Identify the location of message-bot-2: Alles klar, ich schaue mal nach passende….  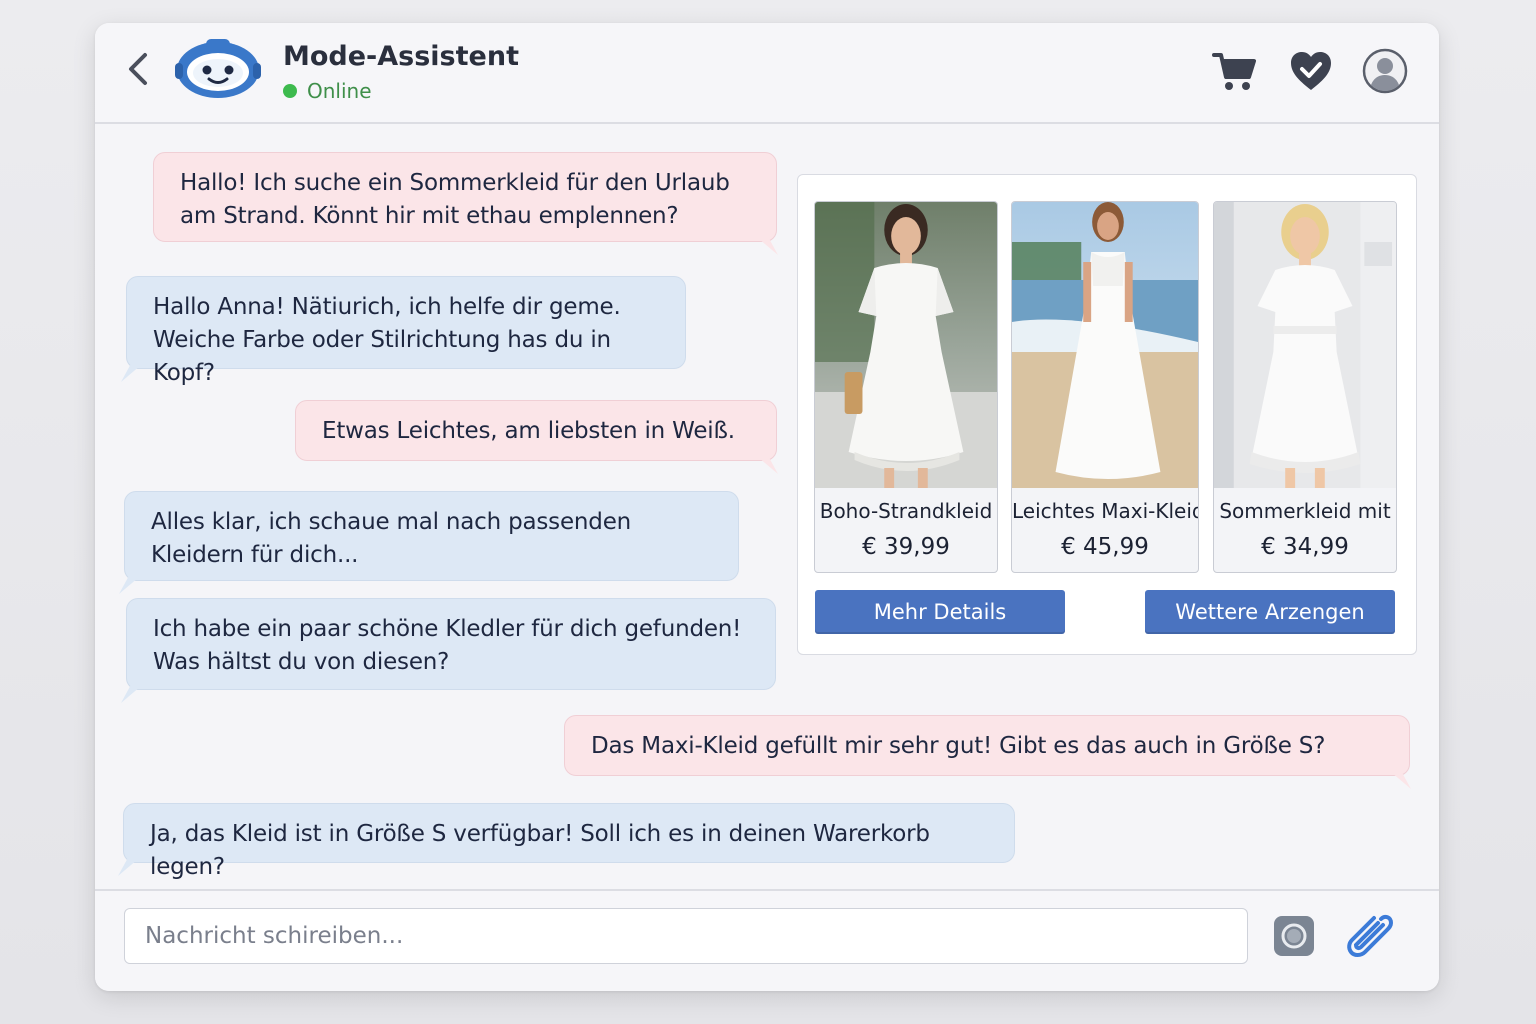
(429, 542).